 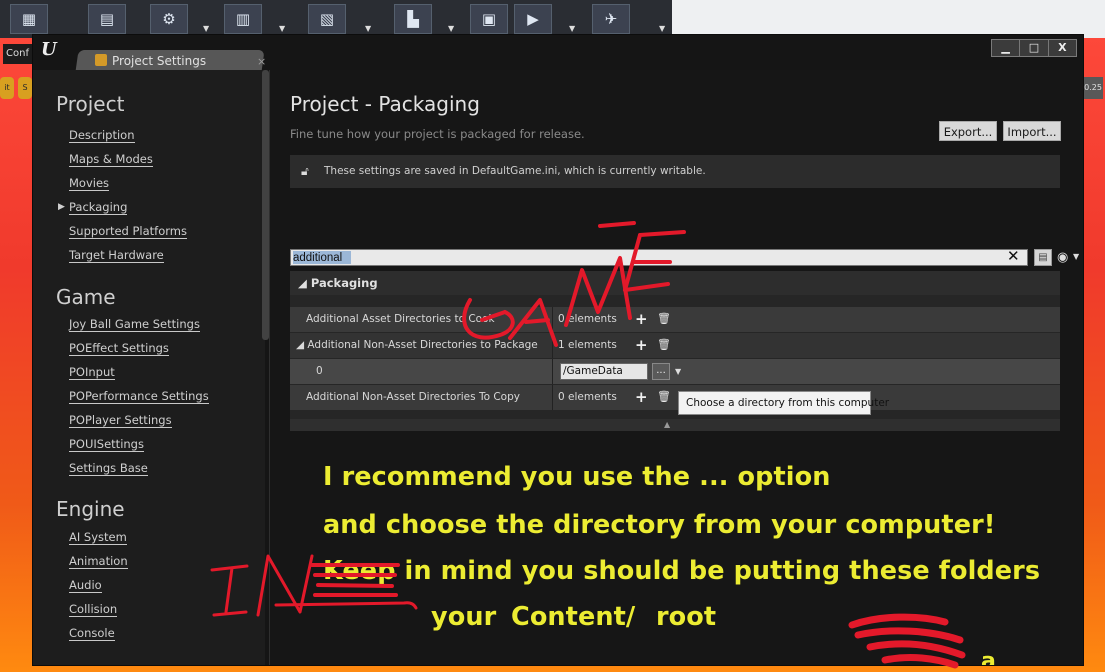 I want to click on sidebar-scrollbar, so click(x=265, y=205).